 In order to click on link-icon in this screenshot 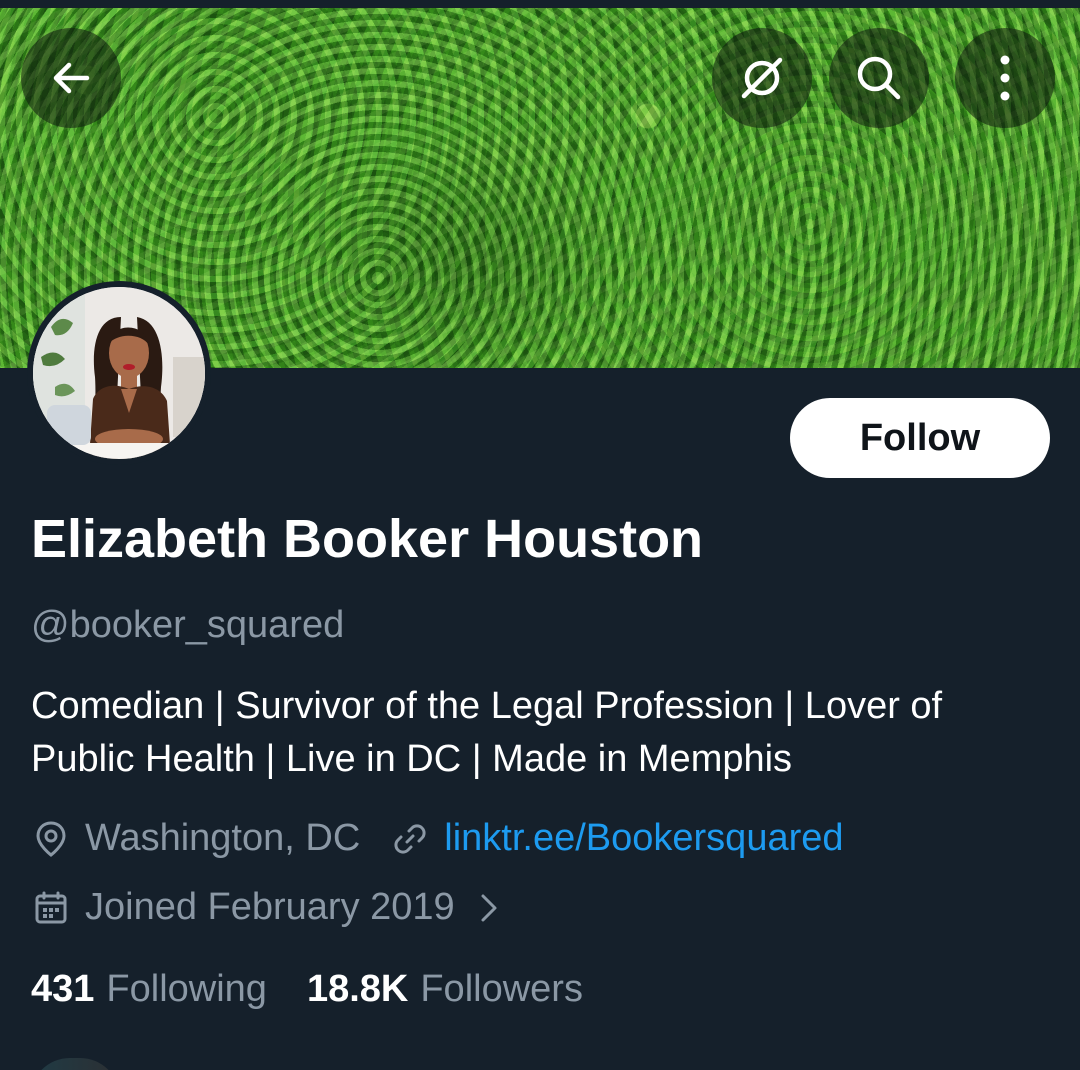, I will do `click(410, 839)`.